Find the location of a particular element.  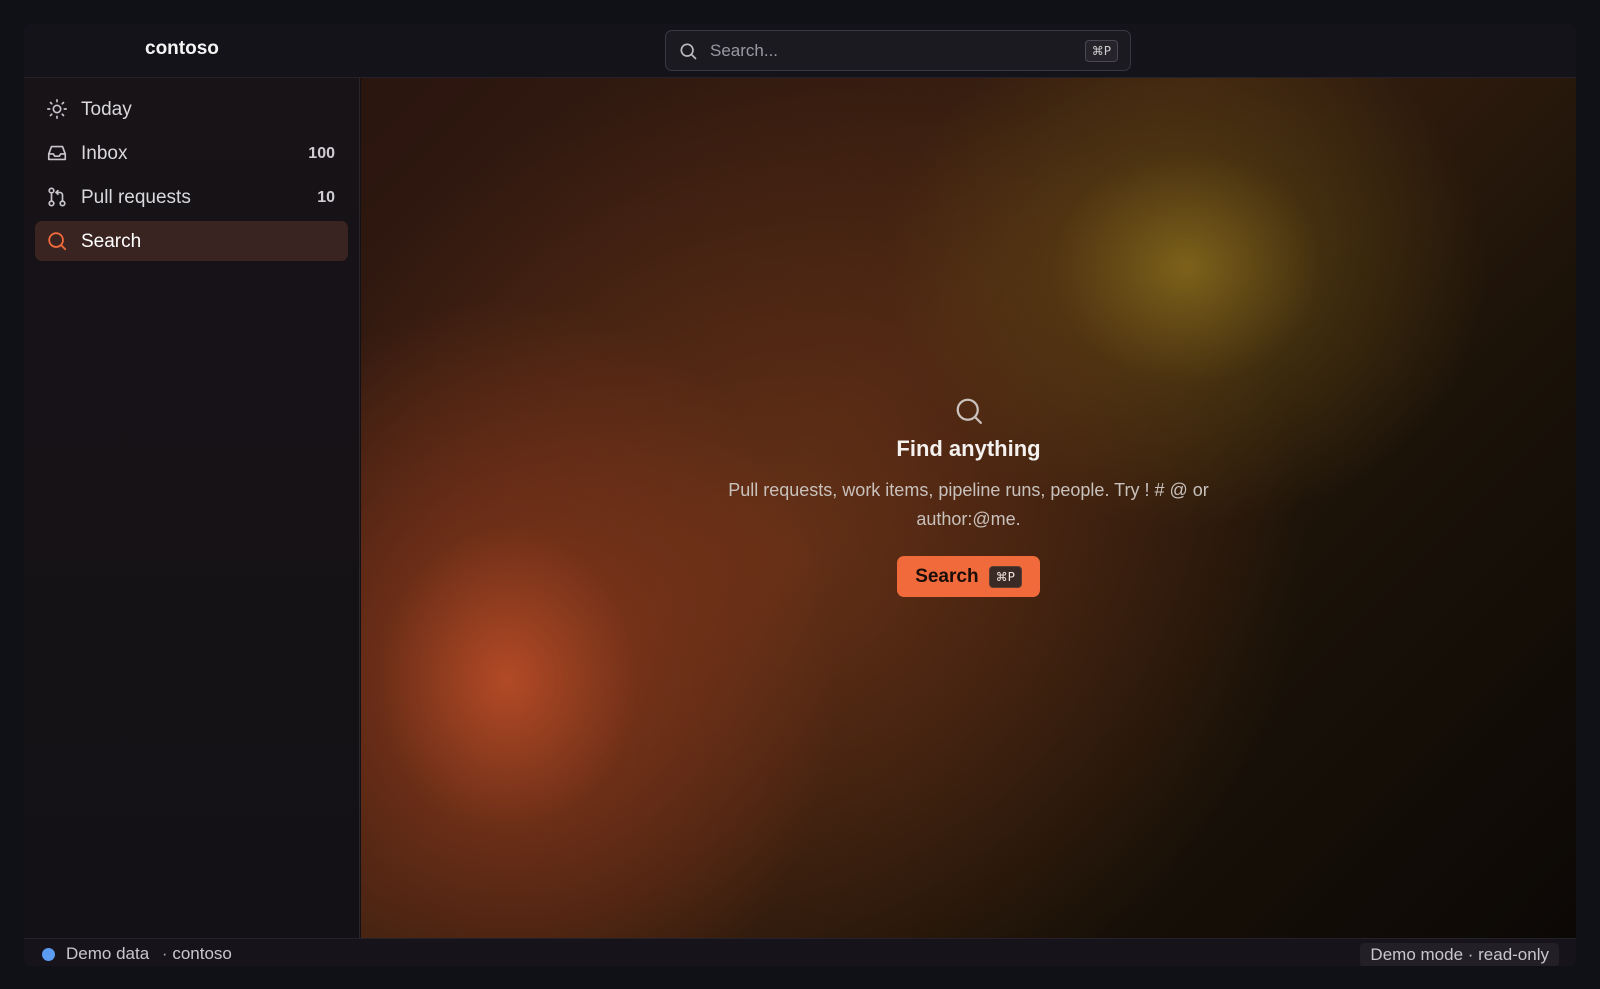

search-shortcut-badge: ⌘P is located at coordinates (1101, 51).